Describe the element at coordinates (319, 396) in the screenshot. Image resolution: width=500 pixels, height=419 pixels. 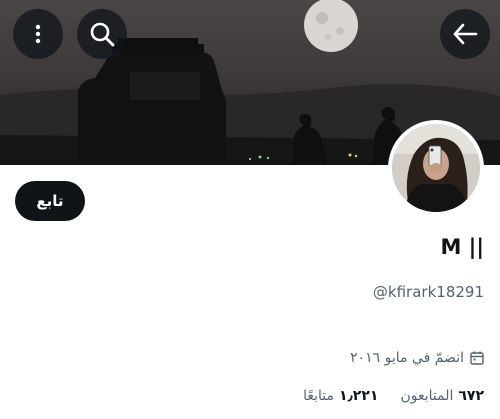
I see `following-label: متابعًا` at that location.